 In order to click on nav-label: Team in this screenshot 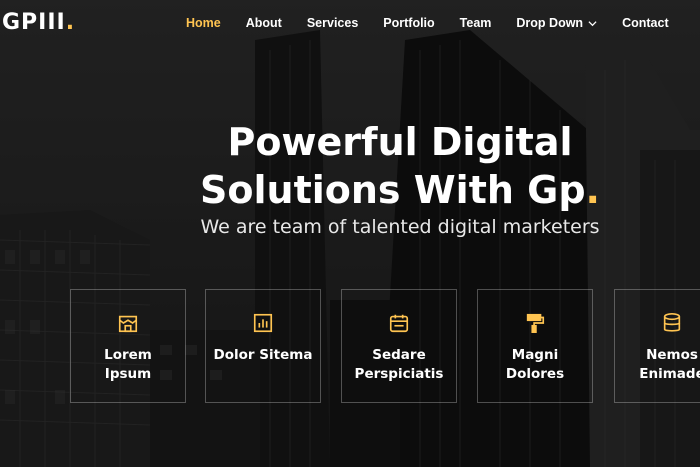, I will do `click(475, 23)`.